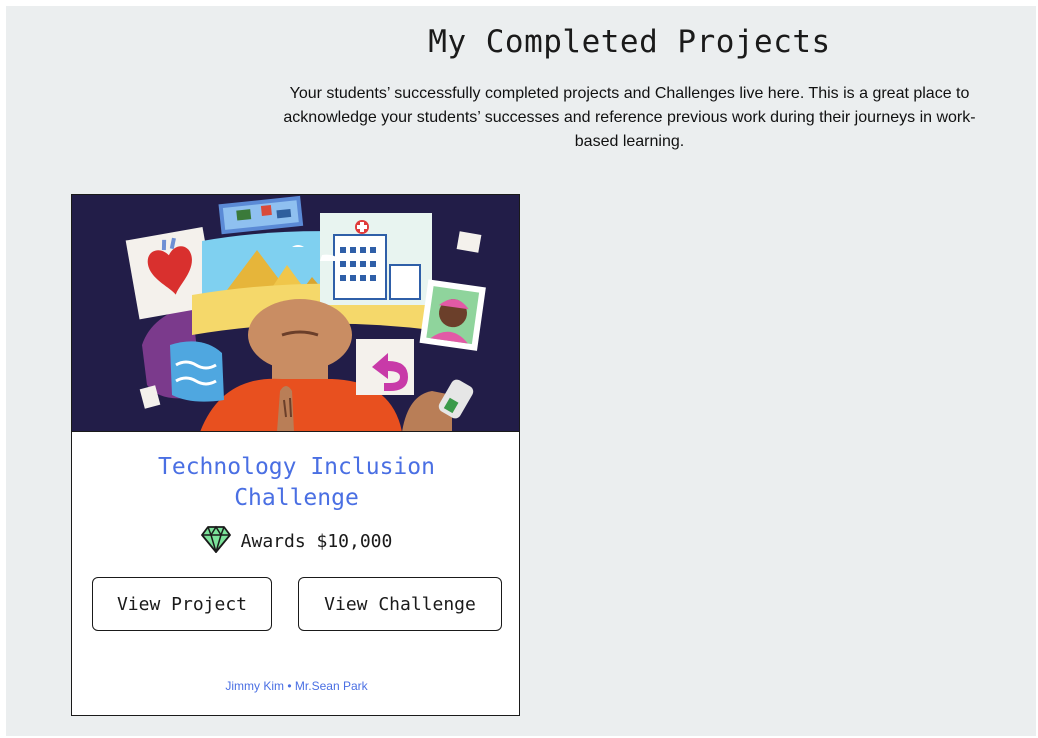  I want to click on project-title: Technology Inclusion Challenge, so click(296, 482).